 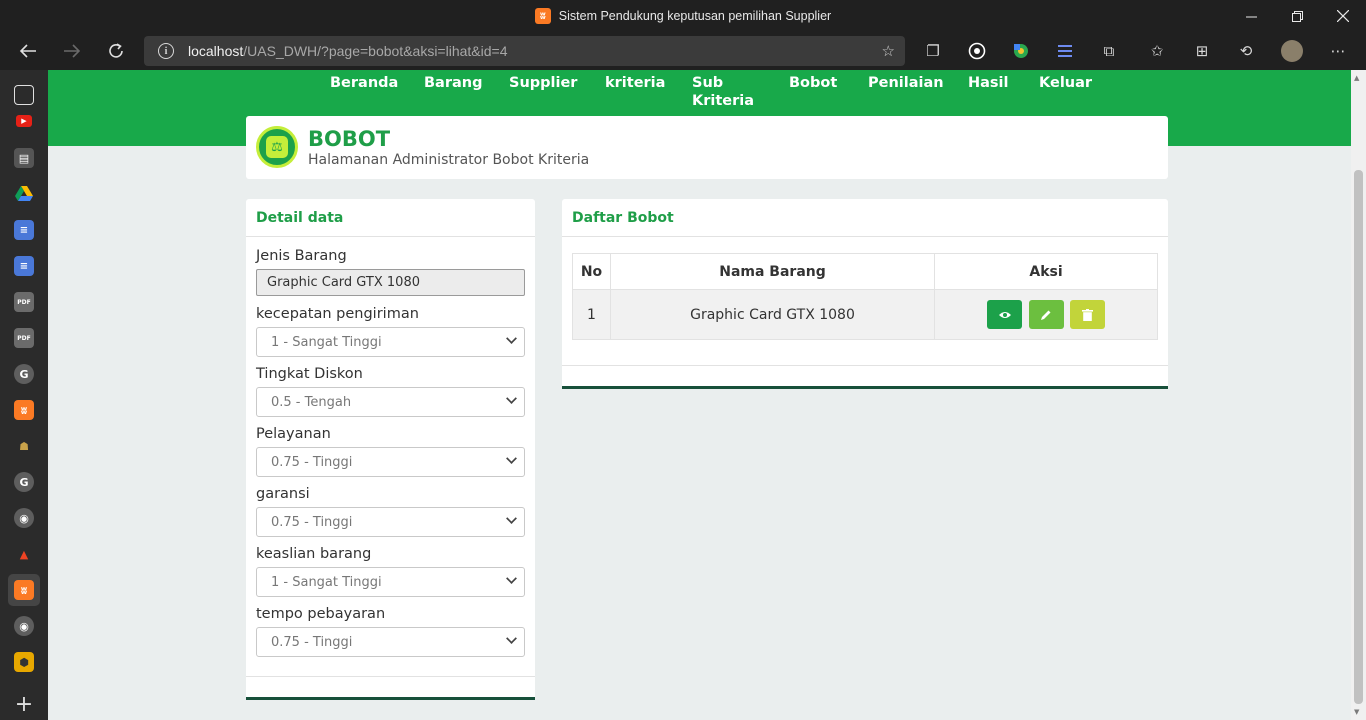 I want to click on arrow-right-icon, so click(x=72, y=51).